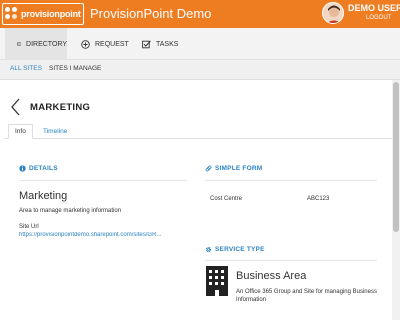 The width and height of the screenshot is (400, 320). I want to click on simple-form-heading-label: SIMPLE FORM, so click(239, 168).